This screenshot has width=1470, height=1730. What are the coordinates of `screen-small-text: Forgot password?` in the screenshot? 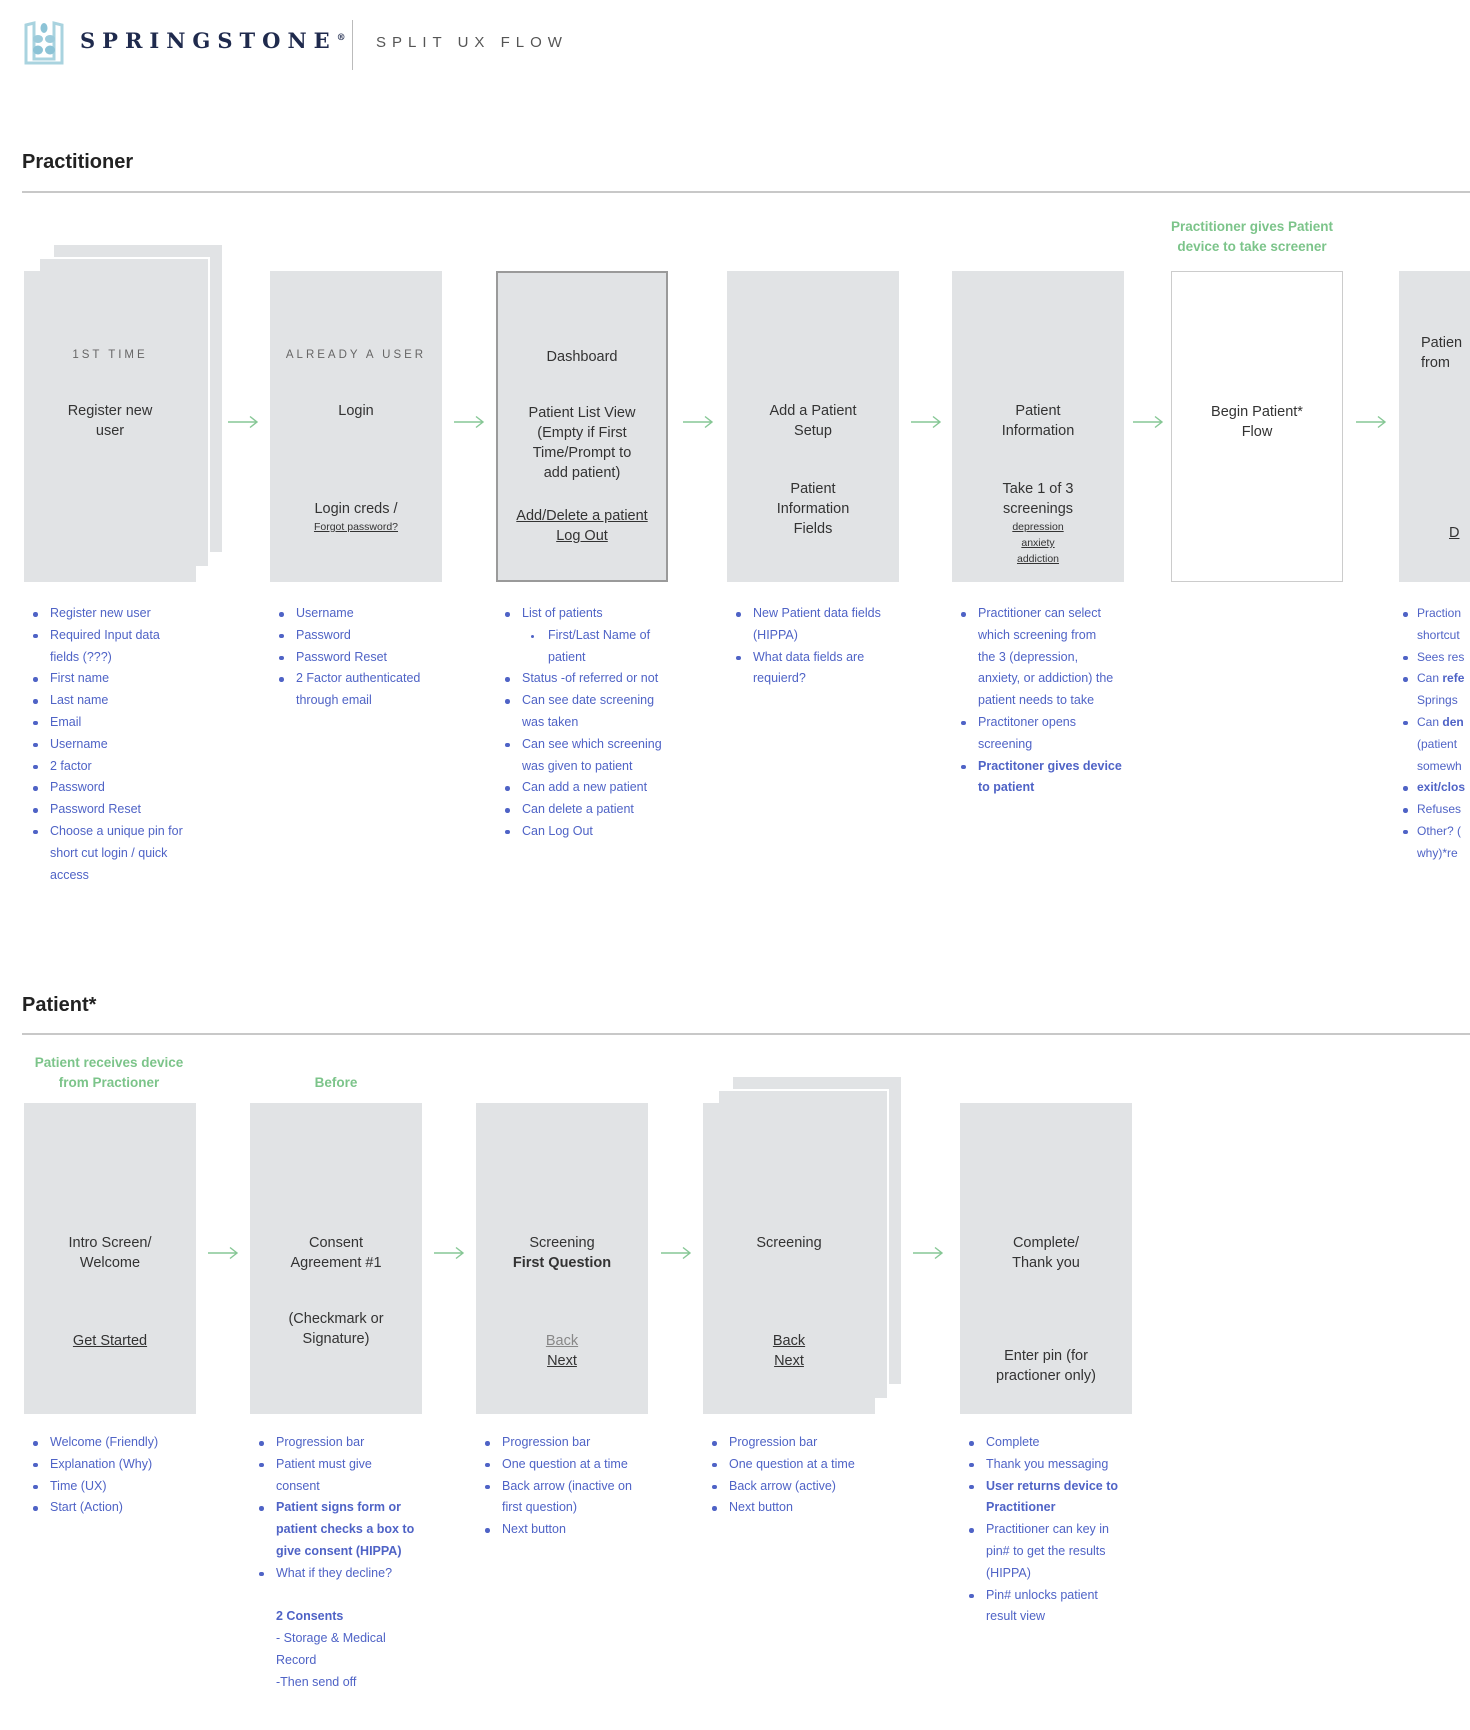 It's located at (356, 527).